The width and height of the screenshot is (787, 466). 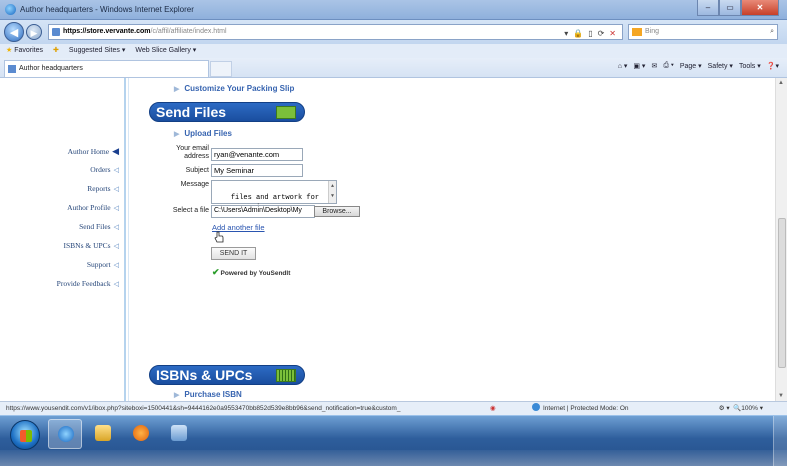 I want to click on sidebar-item-label: ISBNs & UPCs, so click(x=87, y=245).